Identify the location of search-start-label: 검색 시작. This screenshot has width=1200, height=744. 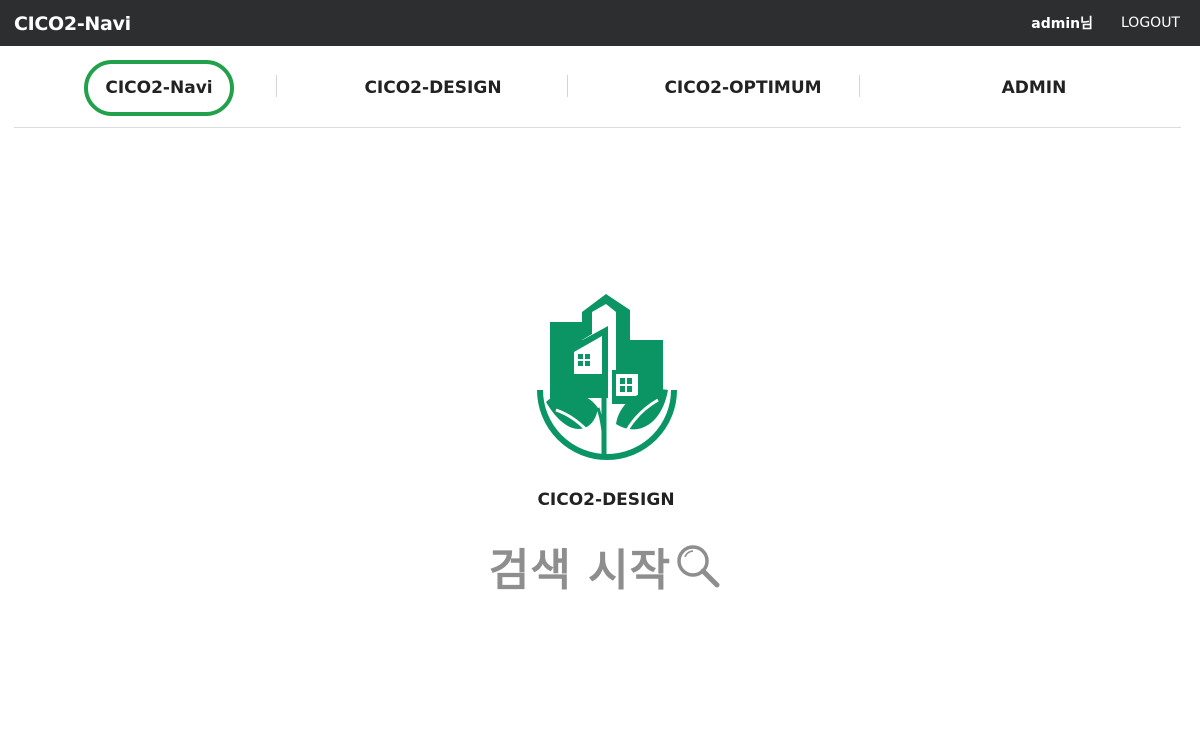
(580, 570).